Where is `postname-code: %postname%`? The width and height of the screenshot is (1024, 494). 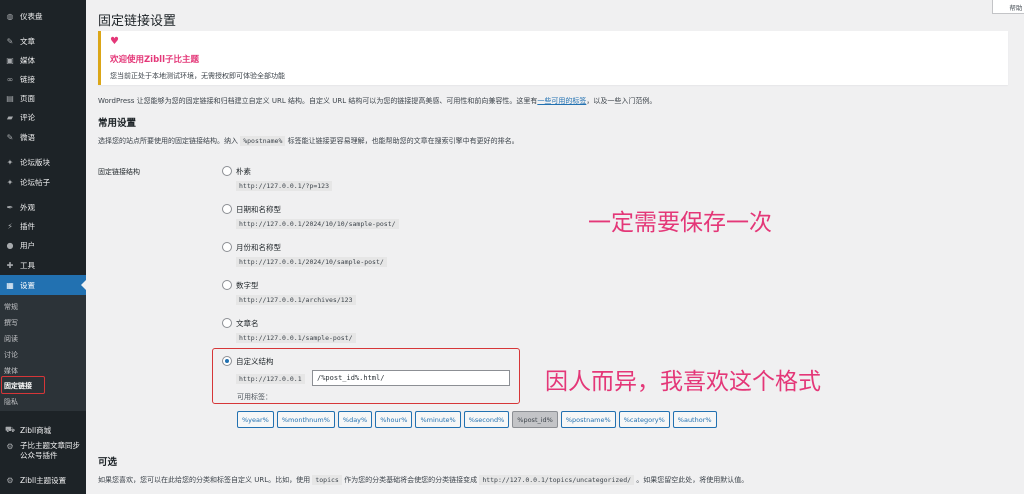 postname-code: %postname% is located at coordinates (263, 141).